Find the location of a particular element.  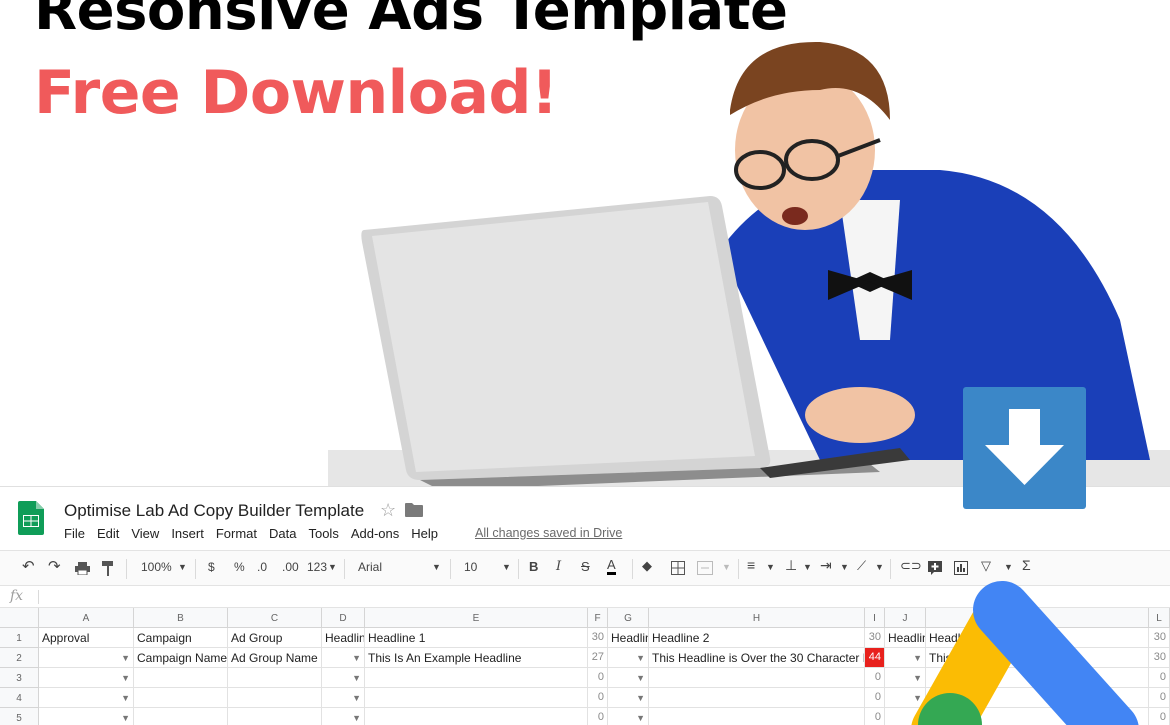

menu-addons: Add-ons is located at coordinates (375, 533).